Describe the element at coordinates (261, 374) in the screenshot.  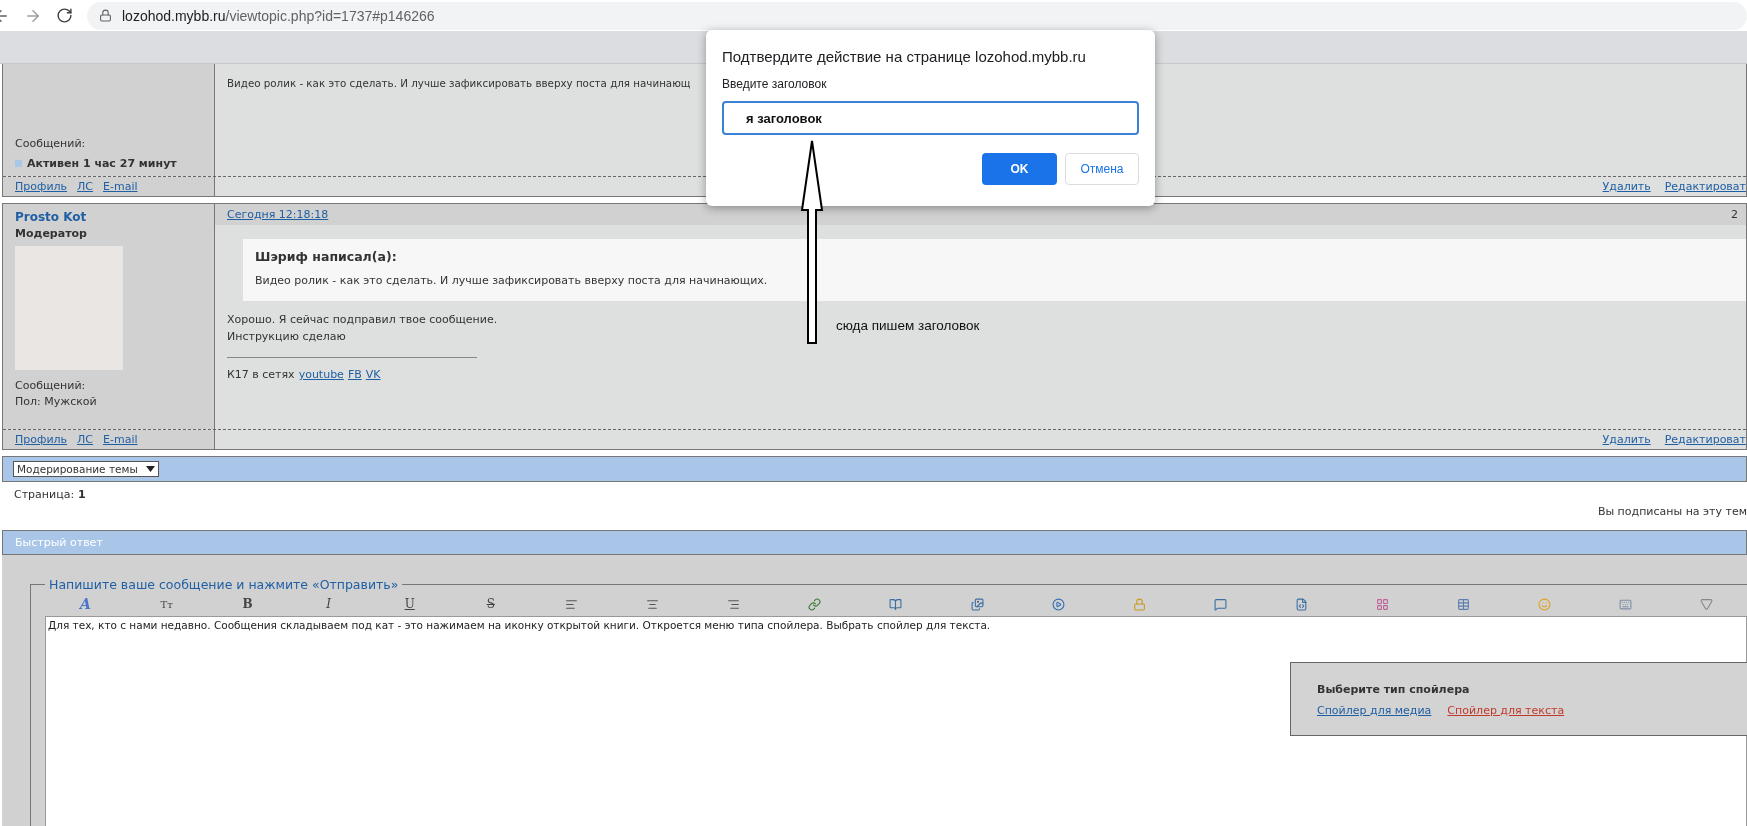
I see `signature-text: К17 в сетях` at that location.